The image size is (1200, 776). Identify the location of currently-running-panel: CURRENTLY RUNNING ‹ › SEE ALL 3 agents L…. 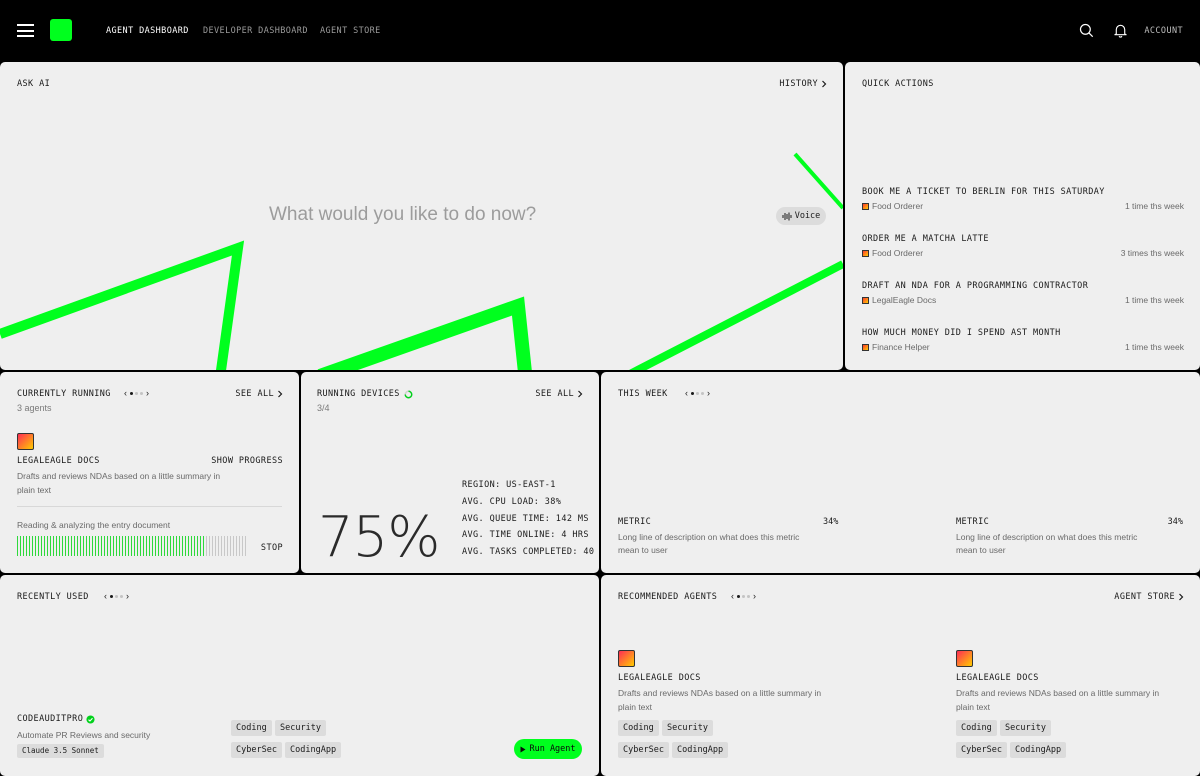
(149, 472).